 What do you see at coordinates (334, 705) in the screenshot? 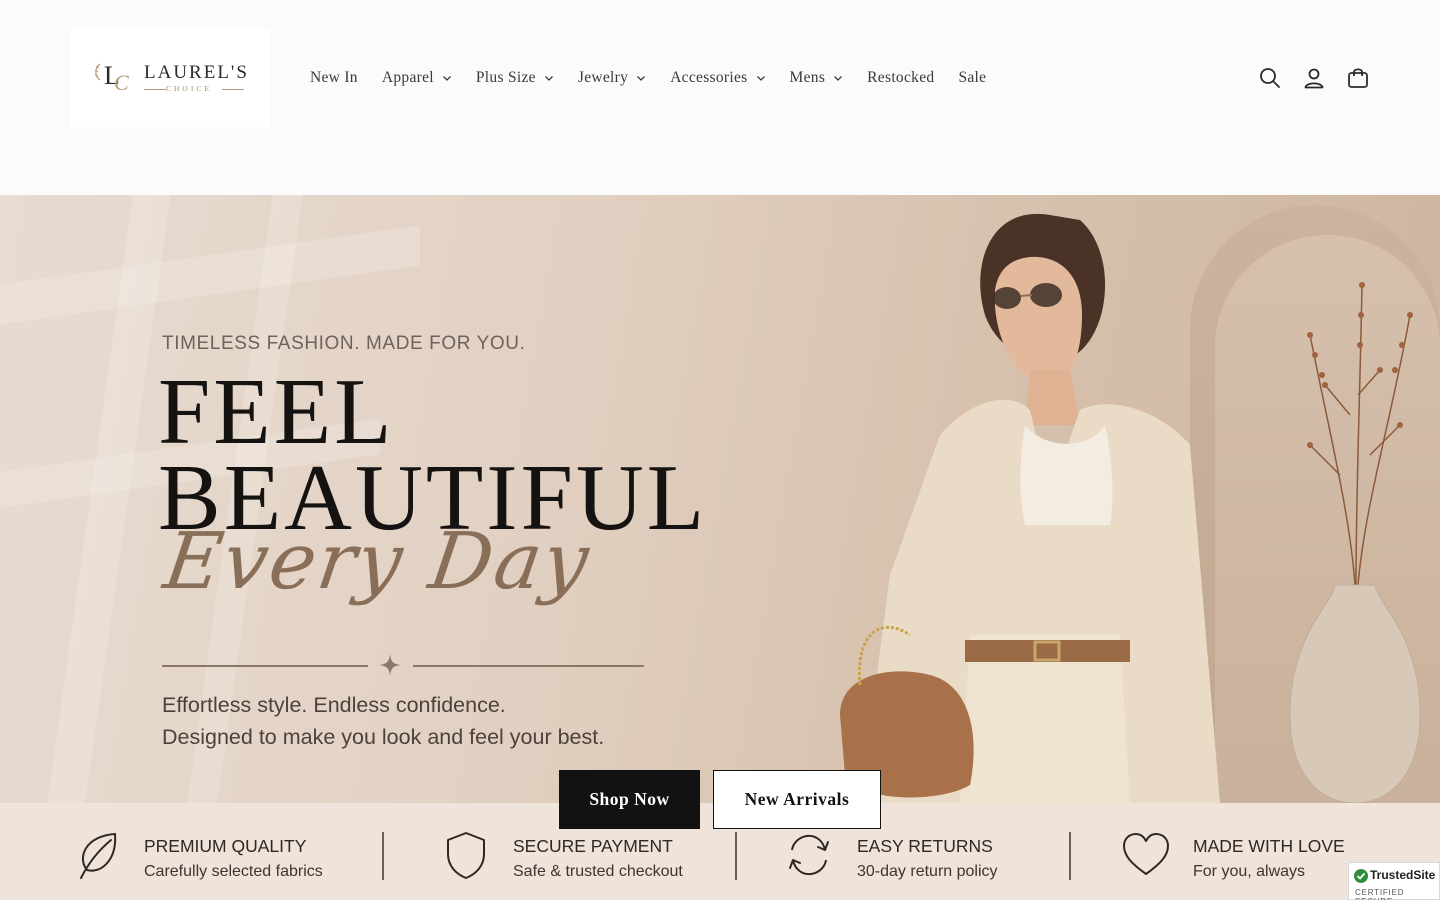
I see `hero-tagline-line1: Effortless style. Endless confidence.` at bounding box center [334, 705].